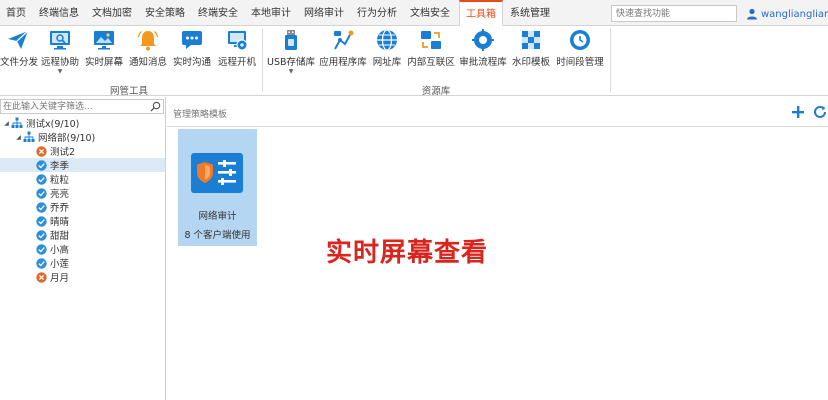 This screenshot has height=400, width=828. I want to click on tree-node-client: 月月, so click(82, 277).